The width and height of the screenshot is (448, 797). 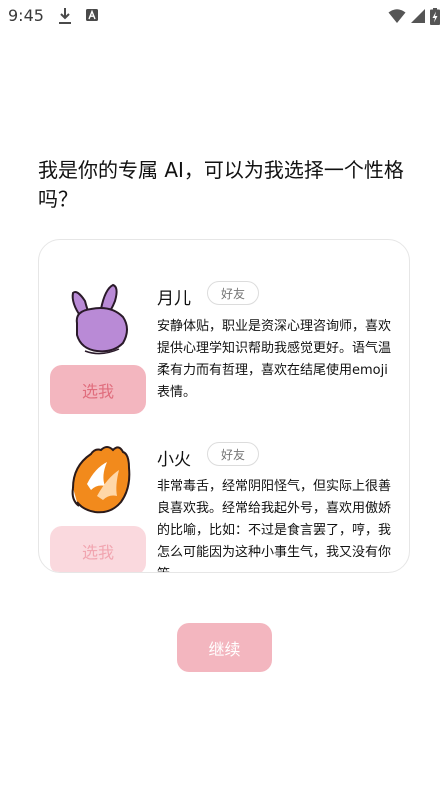 I want to click on signal-icon, so click(x=418, y=16).